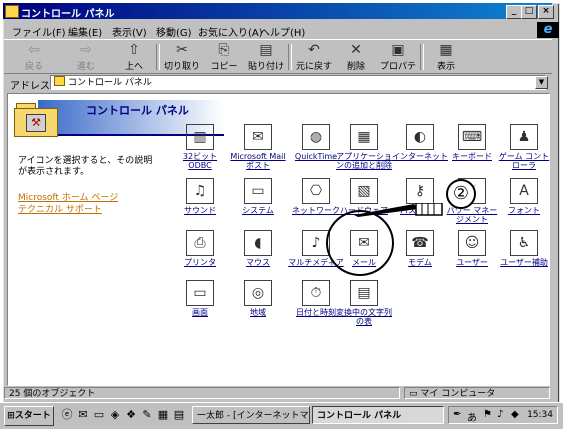 The height and width of the screenshot is (429, 563). I want to click on control-panel-item: ♫ サウンド, so click(200, 196).